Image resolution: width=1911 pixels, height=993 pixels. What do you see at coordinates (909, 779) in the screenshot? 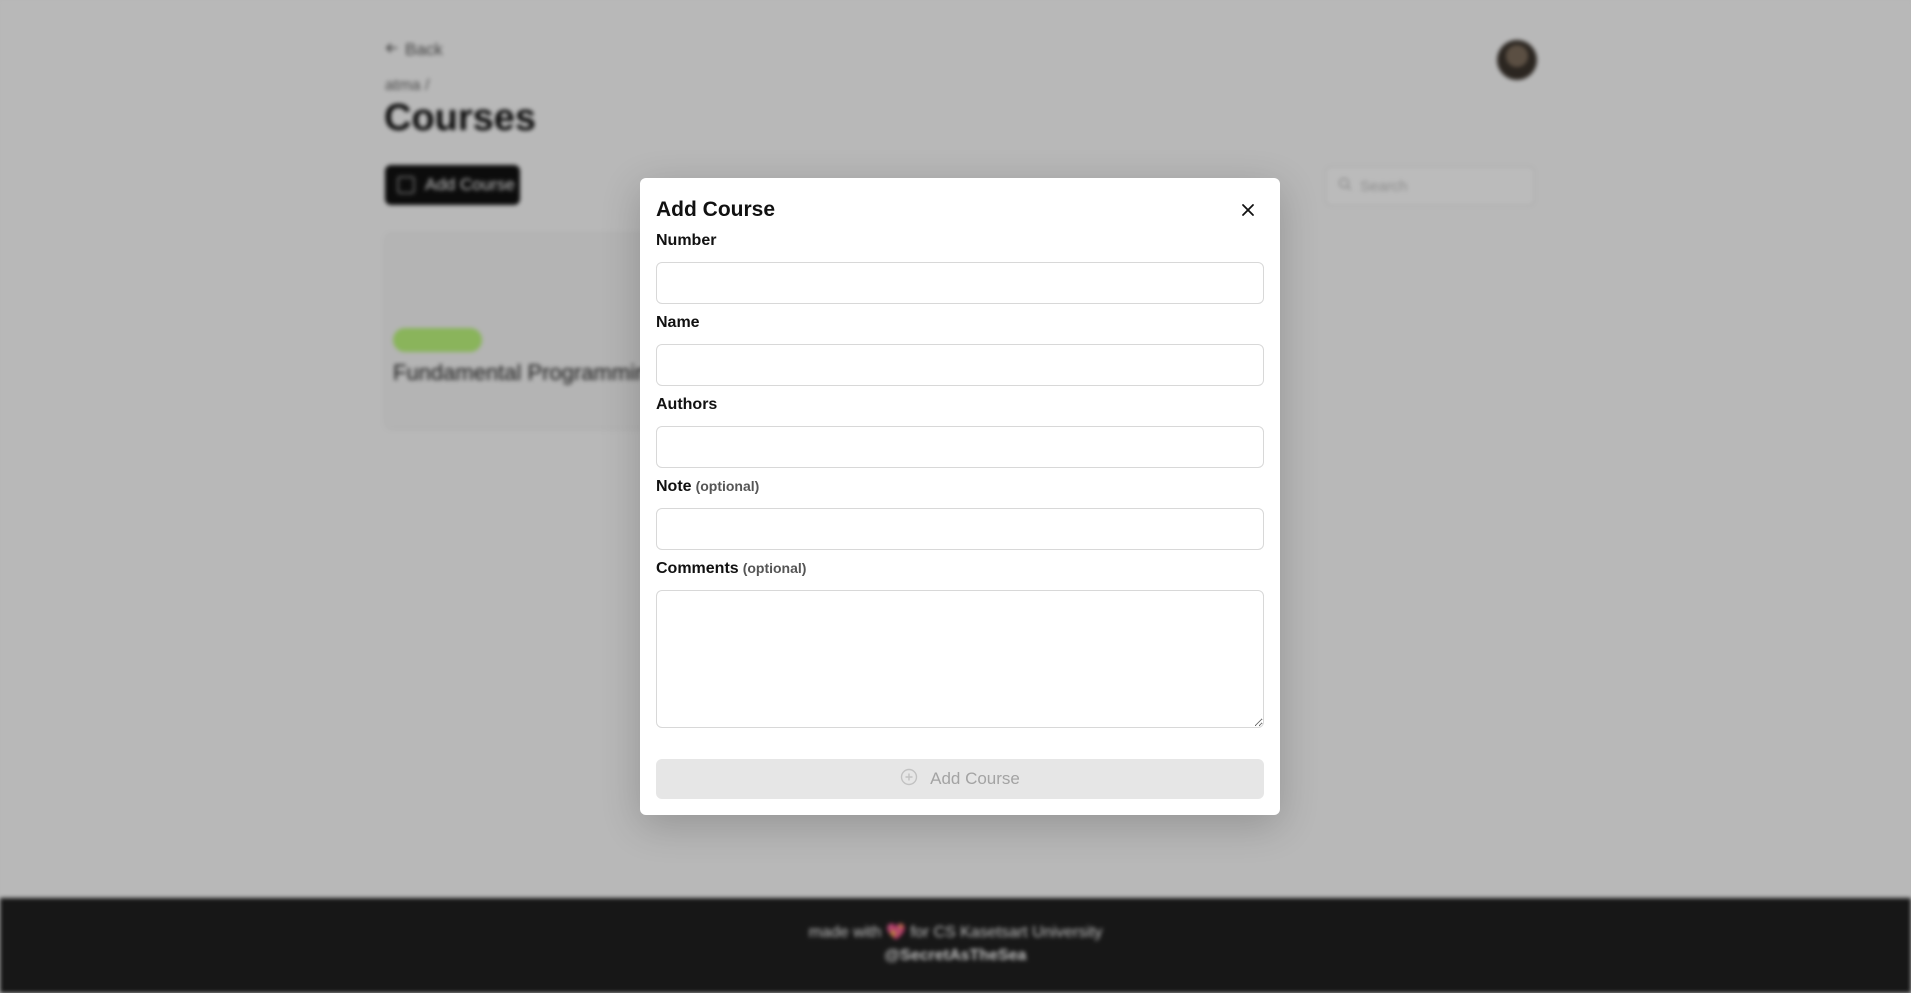
I see `plus-circle-icon` at bounding box center [909, 779].